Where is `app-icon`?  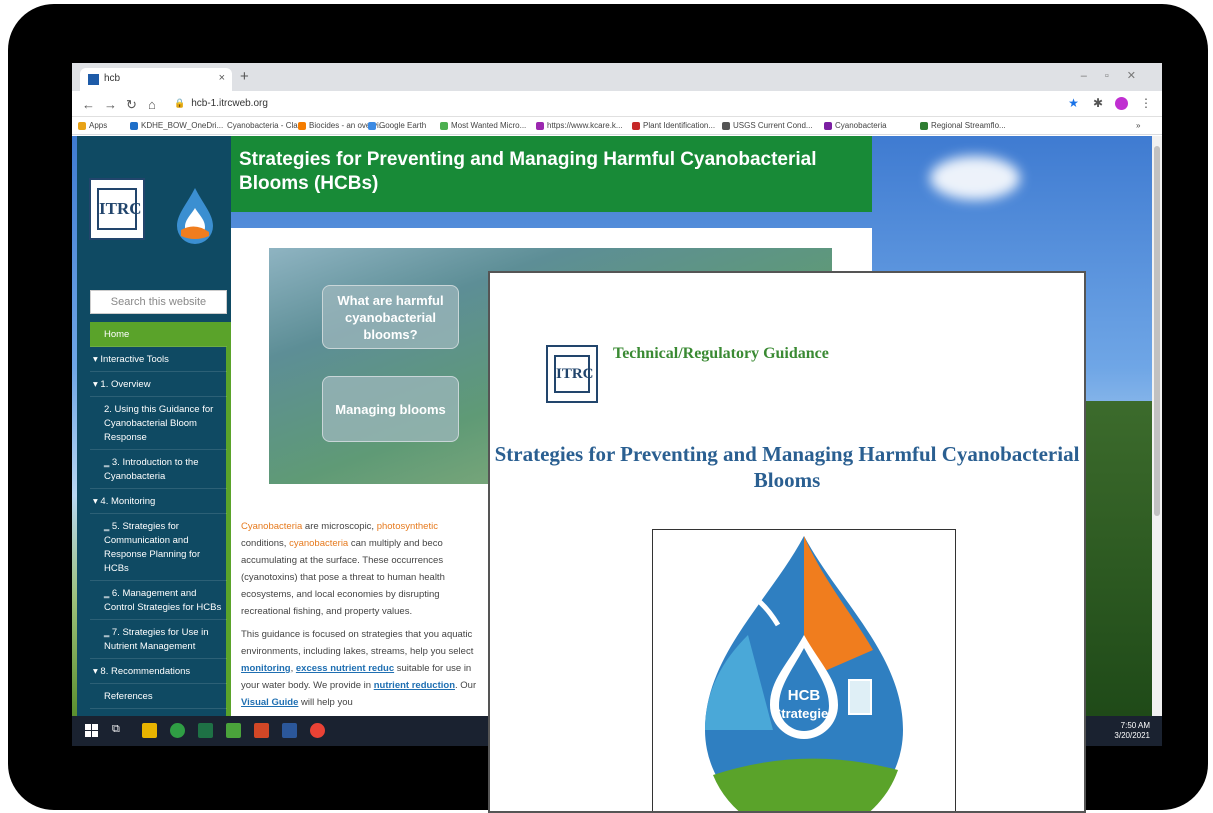
app-icon is located at coordinates (233, 730).